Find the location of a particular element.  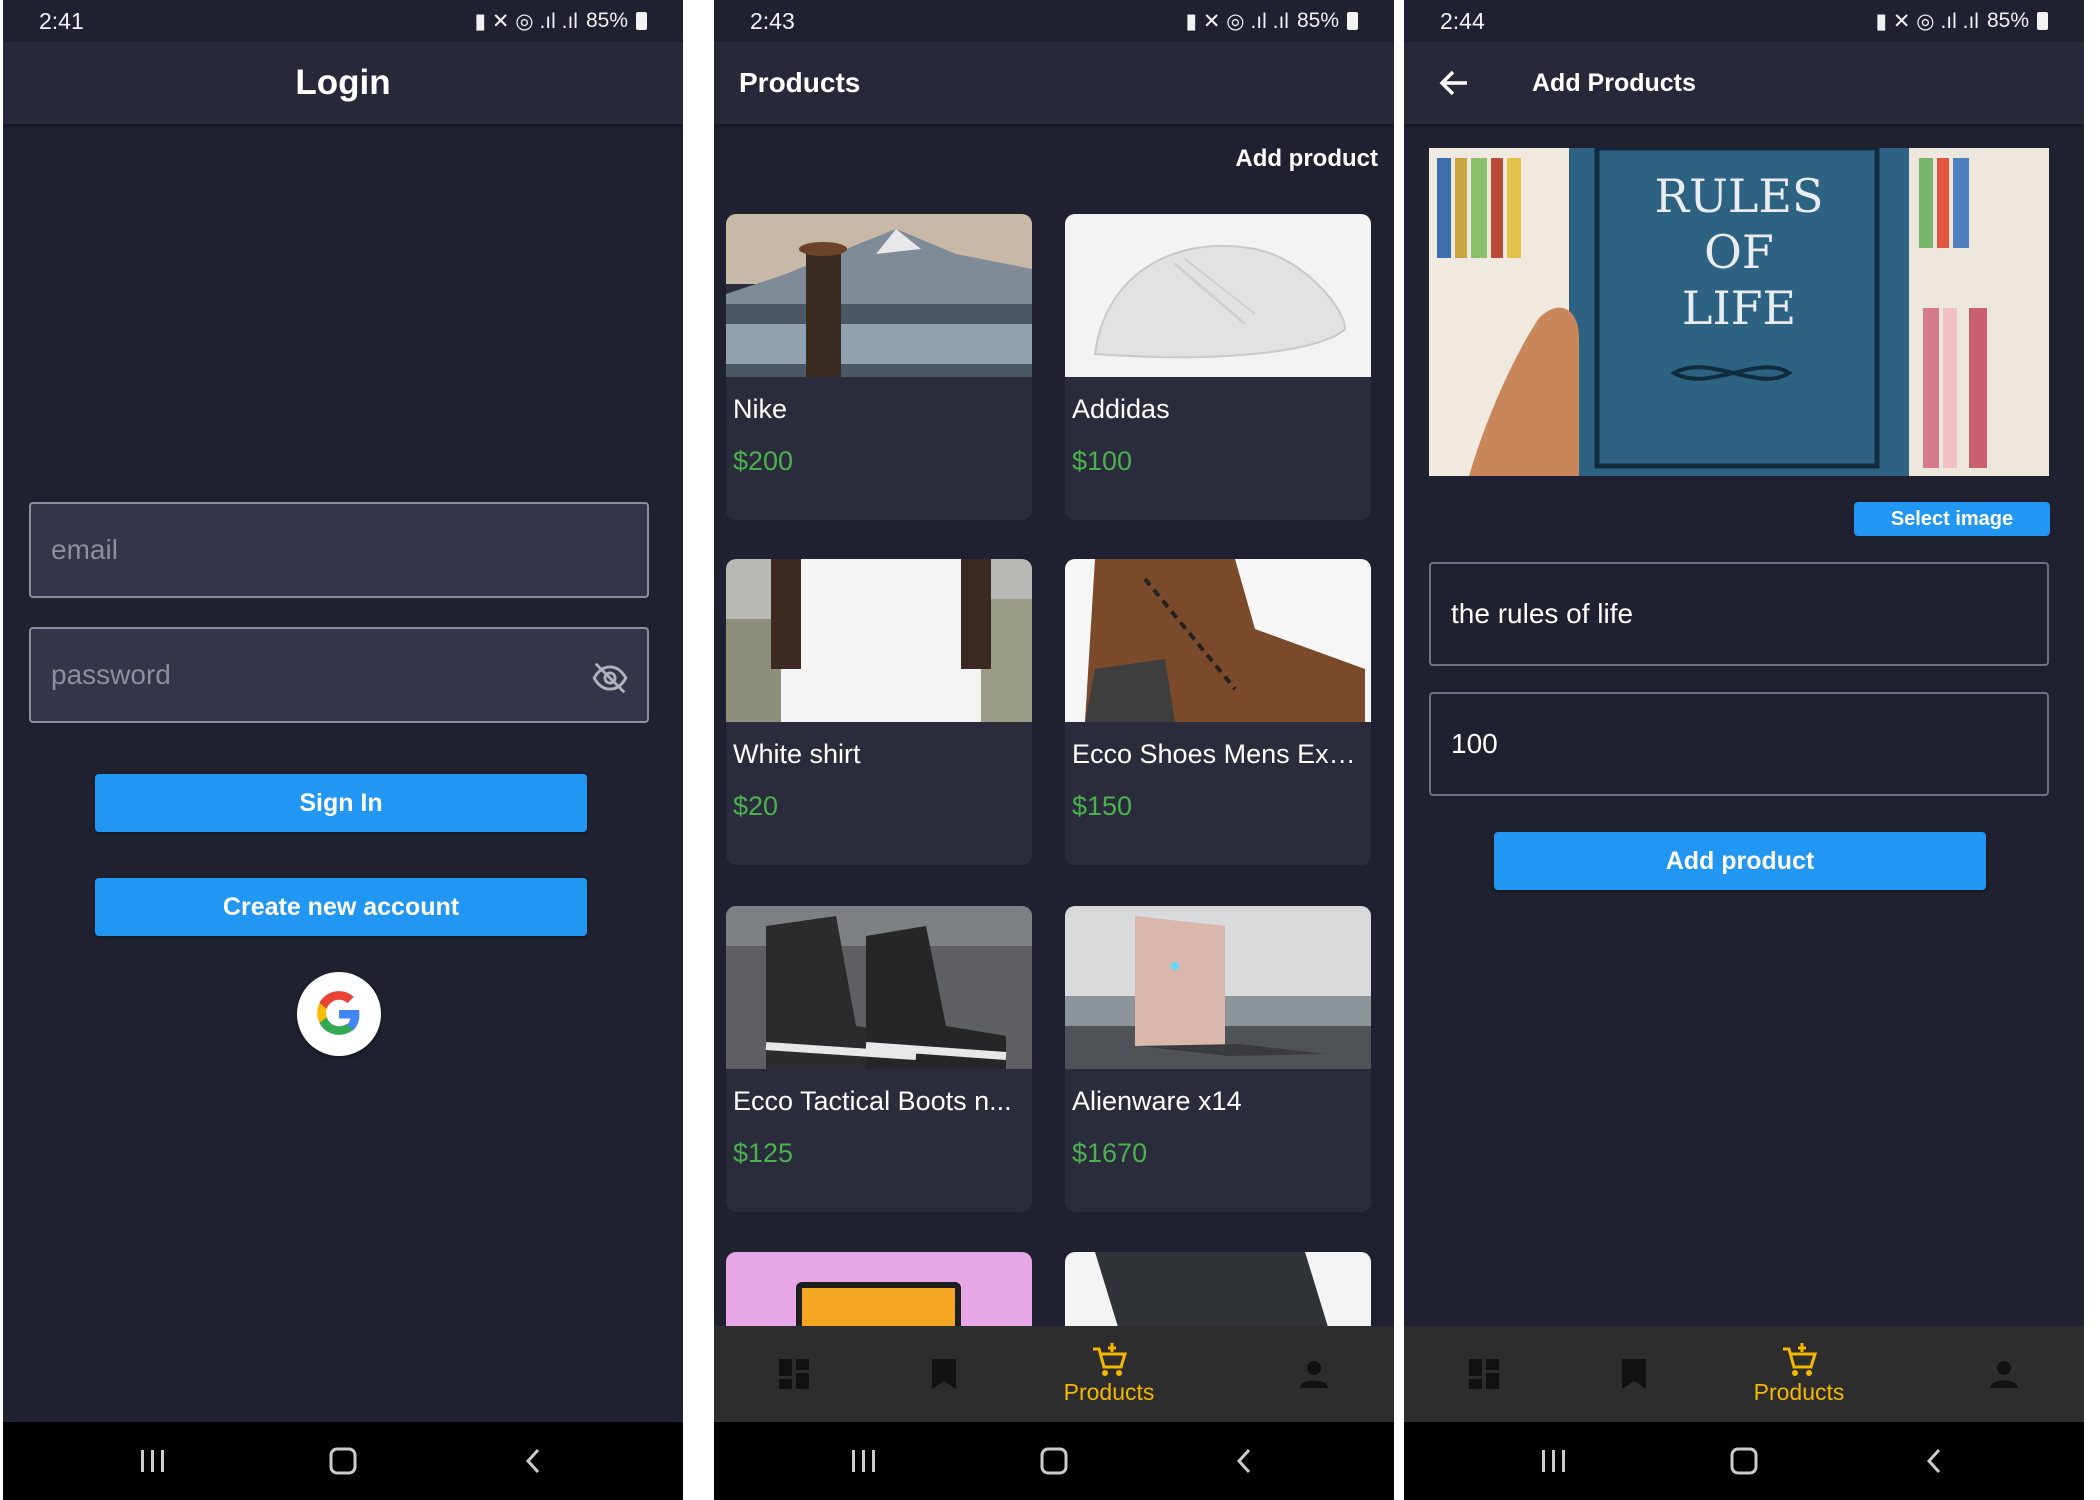

page-title: Add Products is located at coordinates (1614, 82).